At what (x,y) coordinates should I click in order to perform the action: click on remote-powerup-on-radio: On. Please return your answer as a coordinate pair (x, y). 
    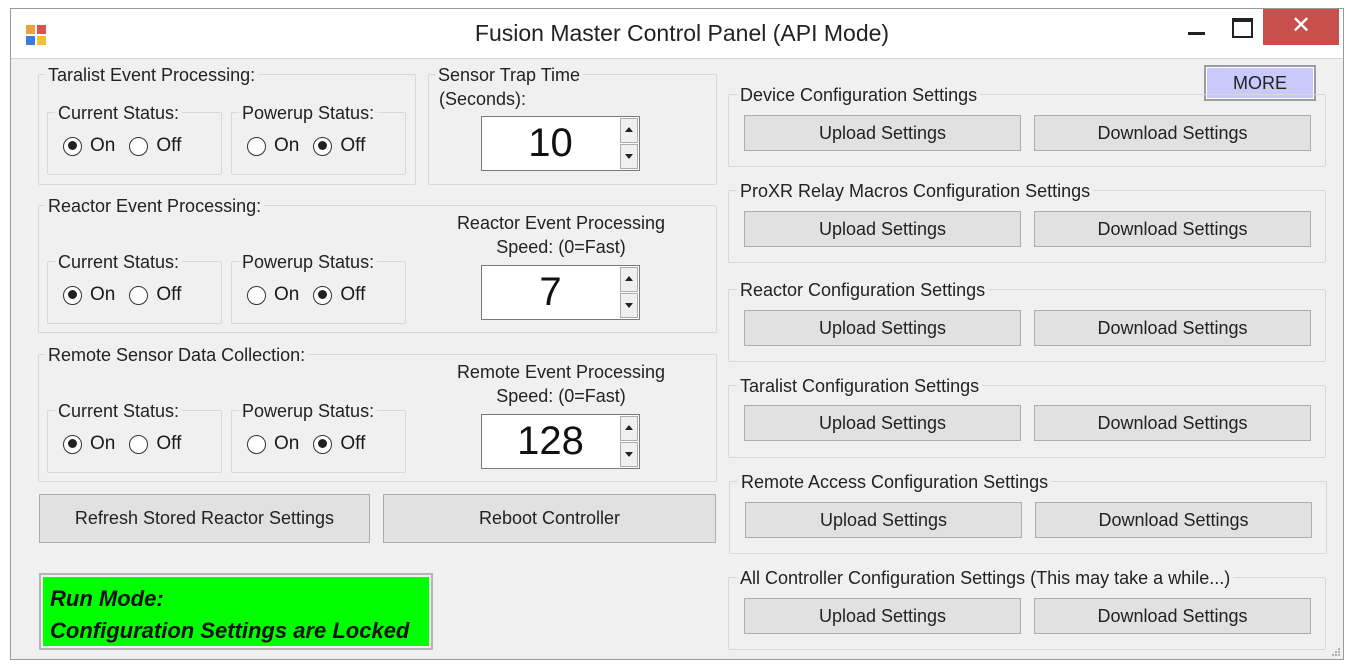
    Looking at the image, I should click on (273, 444).